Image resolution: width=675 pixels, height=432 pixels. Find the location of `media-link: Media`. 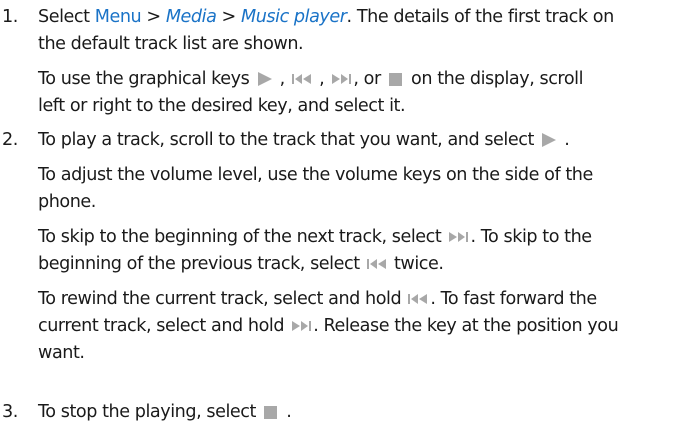

media-link: Media is located at coordinates (191, 17).